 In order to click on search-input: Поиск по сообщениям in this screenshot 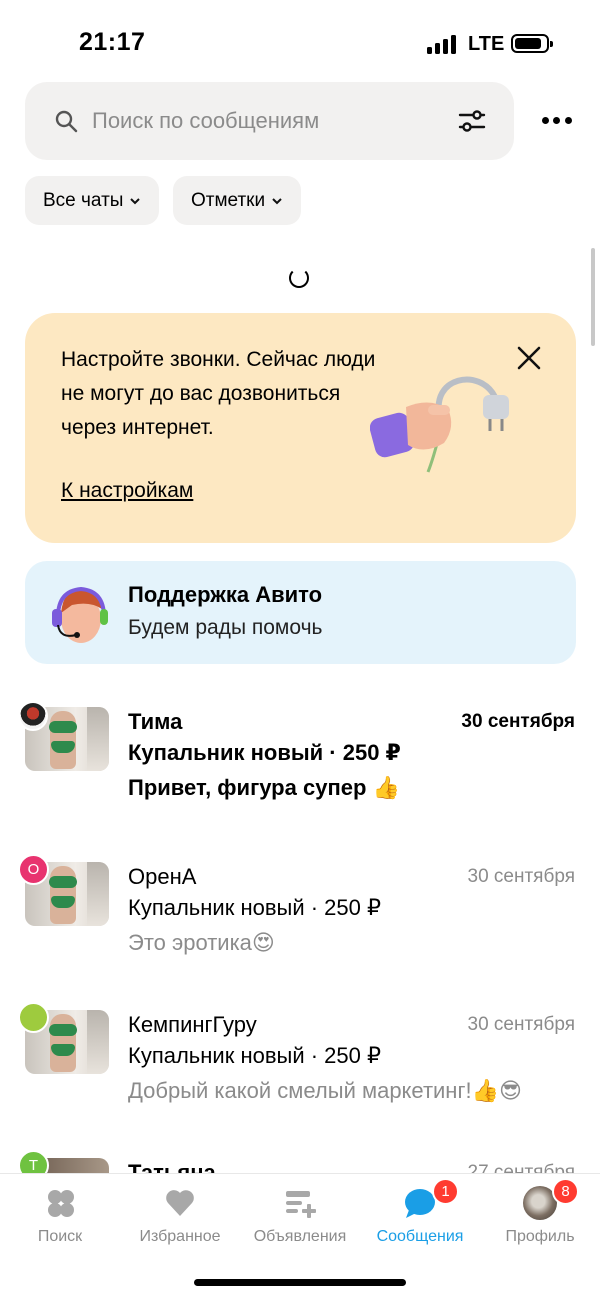, I will do `click(205, 121)`.